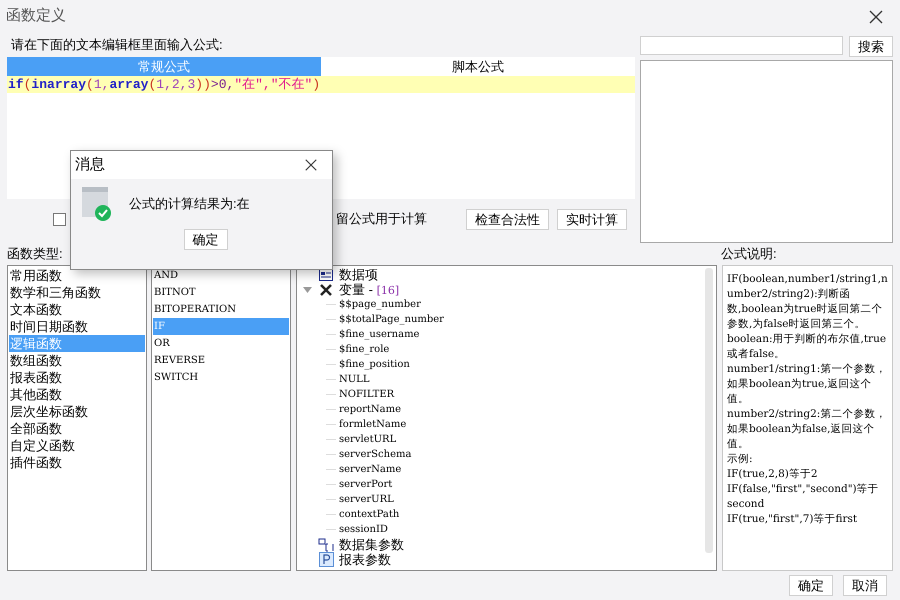 The width and height of the screenshot is (900, 600). What do you see at coordinates (803, 497) in the screenshot?
I see `description-text: IF(false,"first","second")等于second` at bounding box center [803, 497].